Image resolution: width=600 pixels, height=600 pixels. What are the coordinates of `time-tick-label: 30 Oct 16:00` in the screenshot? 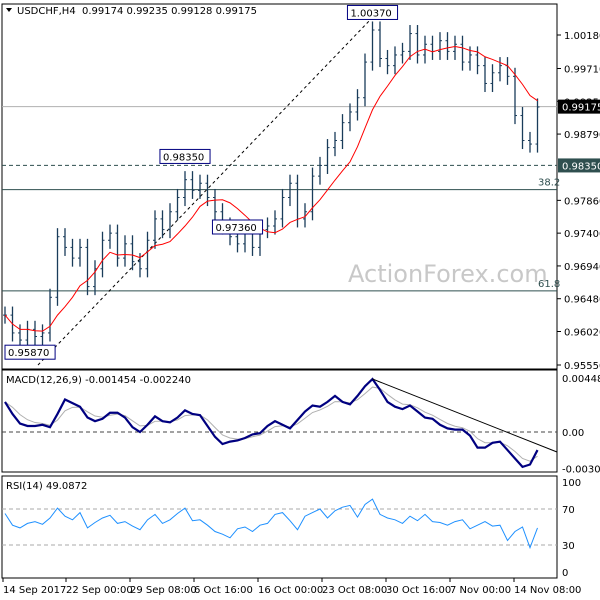 It's located at (418, 590).